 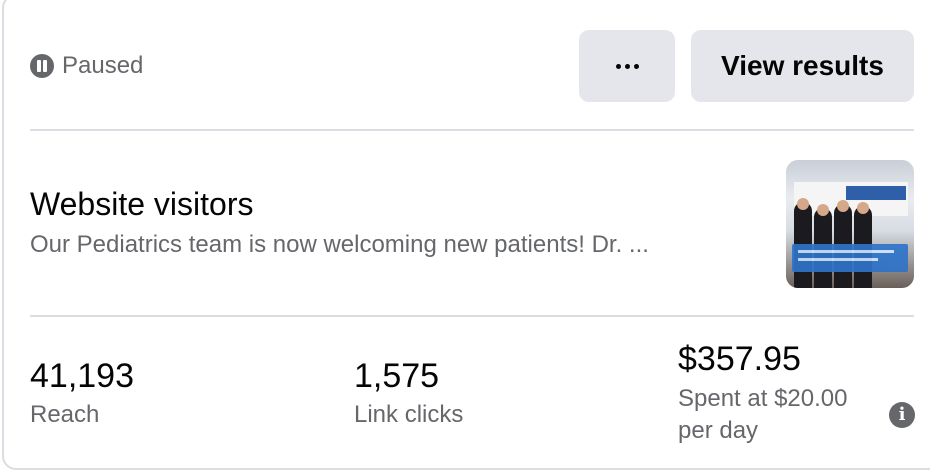 I want to click on link-clicks-value: 1,575, so click(x=397, y=376).